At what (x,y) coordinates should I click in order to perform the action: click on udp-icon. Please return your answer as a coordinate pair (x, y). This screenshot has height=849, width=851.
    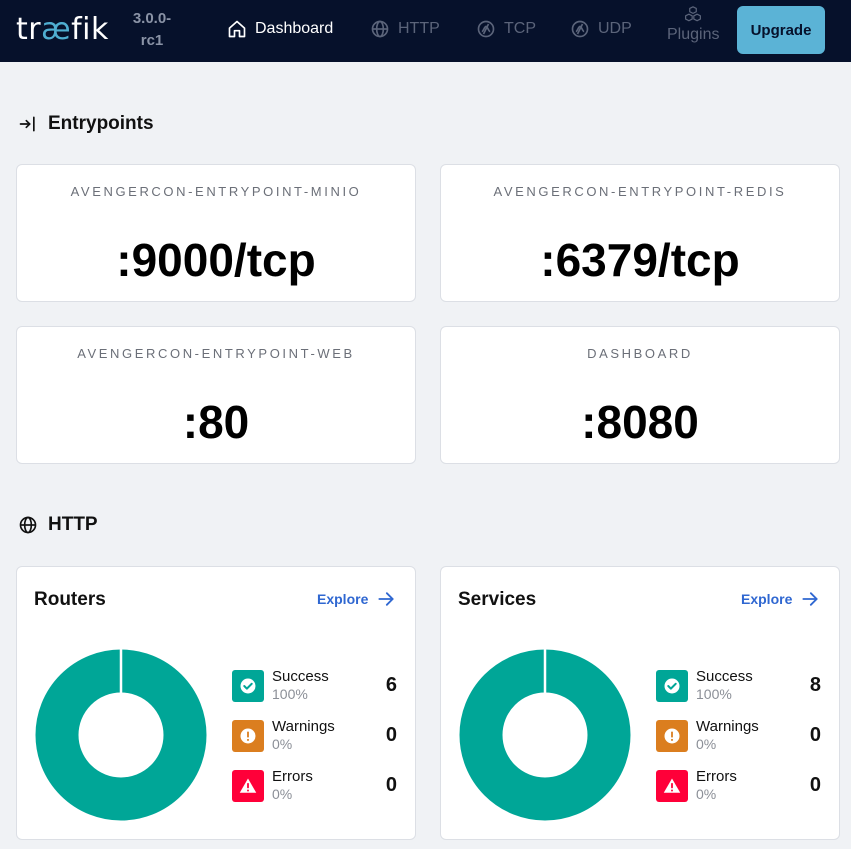
    Looking at the image, I should click on (580, 29).